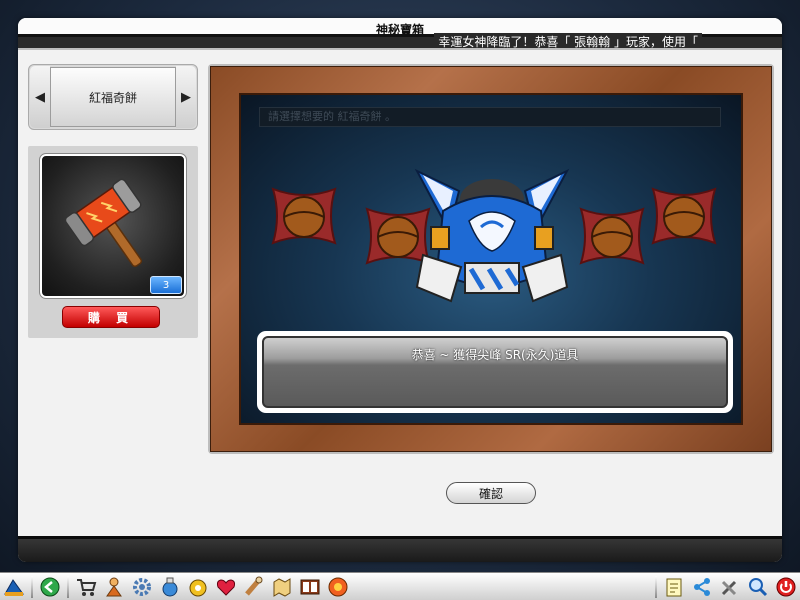  What do you see at coordinates (400, 549) in the screenshot?
I see `window-bottom-bar` at bounding box center [400, 549].